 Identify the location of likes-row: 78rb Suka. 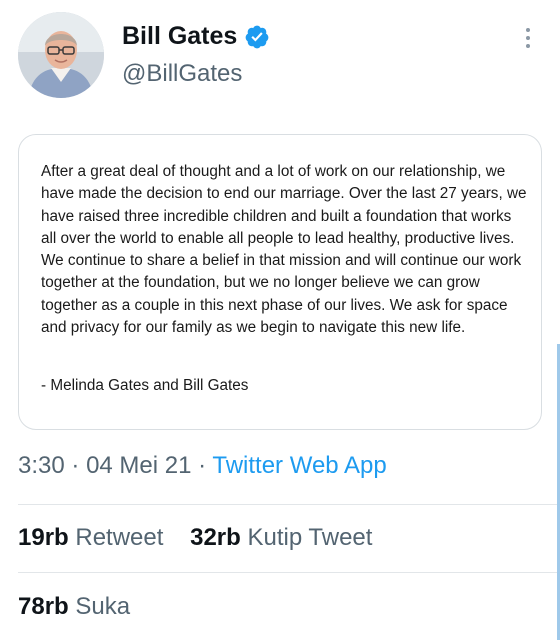
(74, 607).